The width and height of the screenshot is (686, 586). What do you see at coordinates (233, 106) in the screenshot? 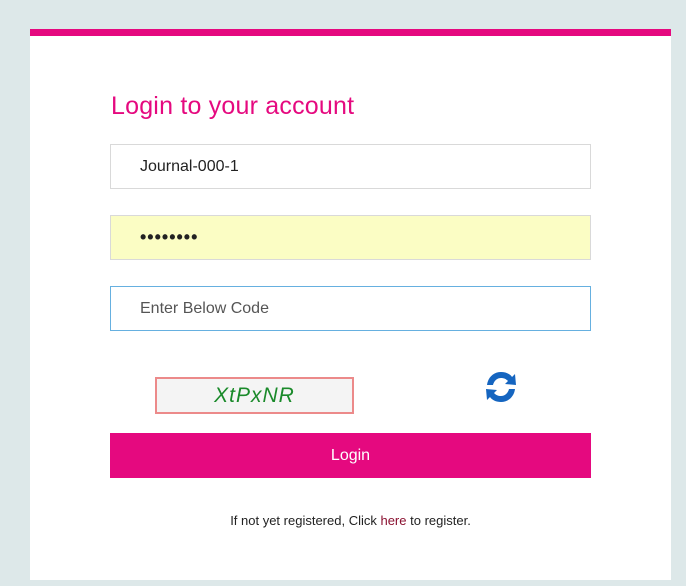
I see `login-title: Login to your account` at bounding box center [233, 106].